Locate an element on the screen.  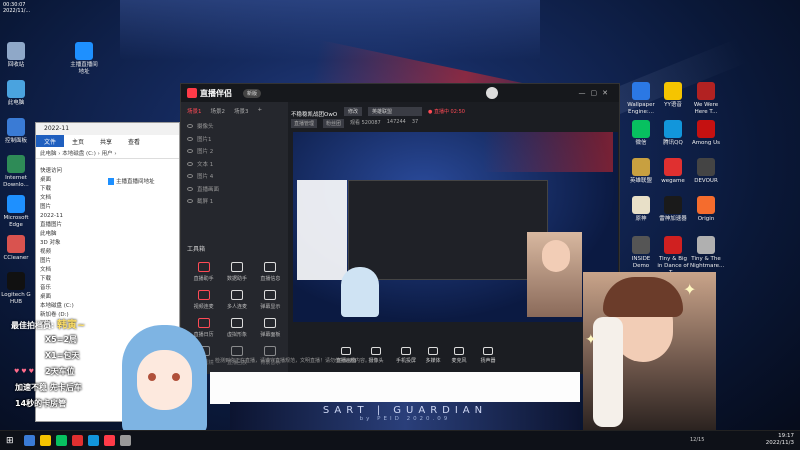
desktop-icon: CCleaner is located at coordinates (16, 248).